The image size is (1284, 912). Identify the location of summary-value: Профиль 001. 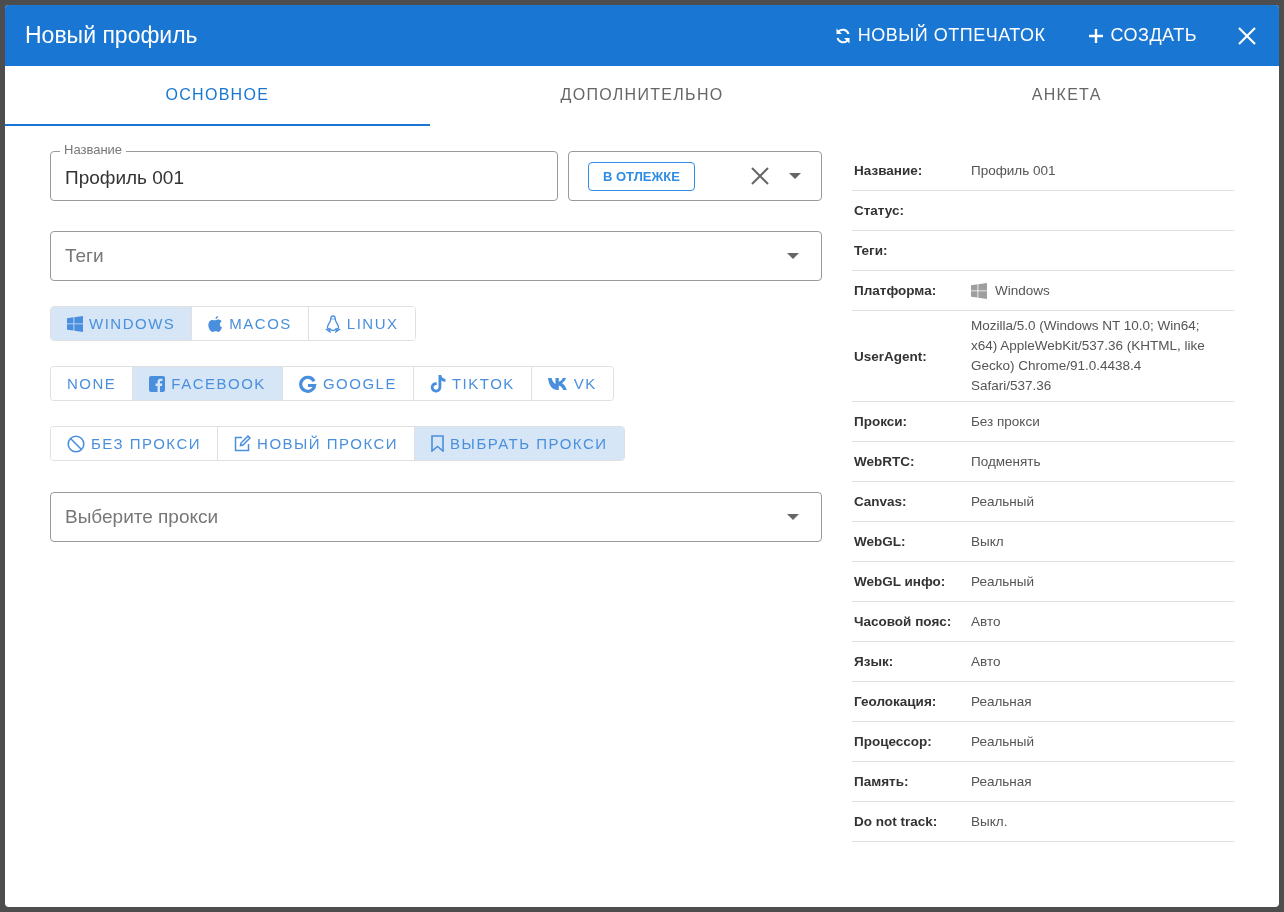
(1013, 170).